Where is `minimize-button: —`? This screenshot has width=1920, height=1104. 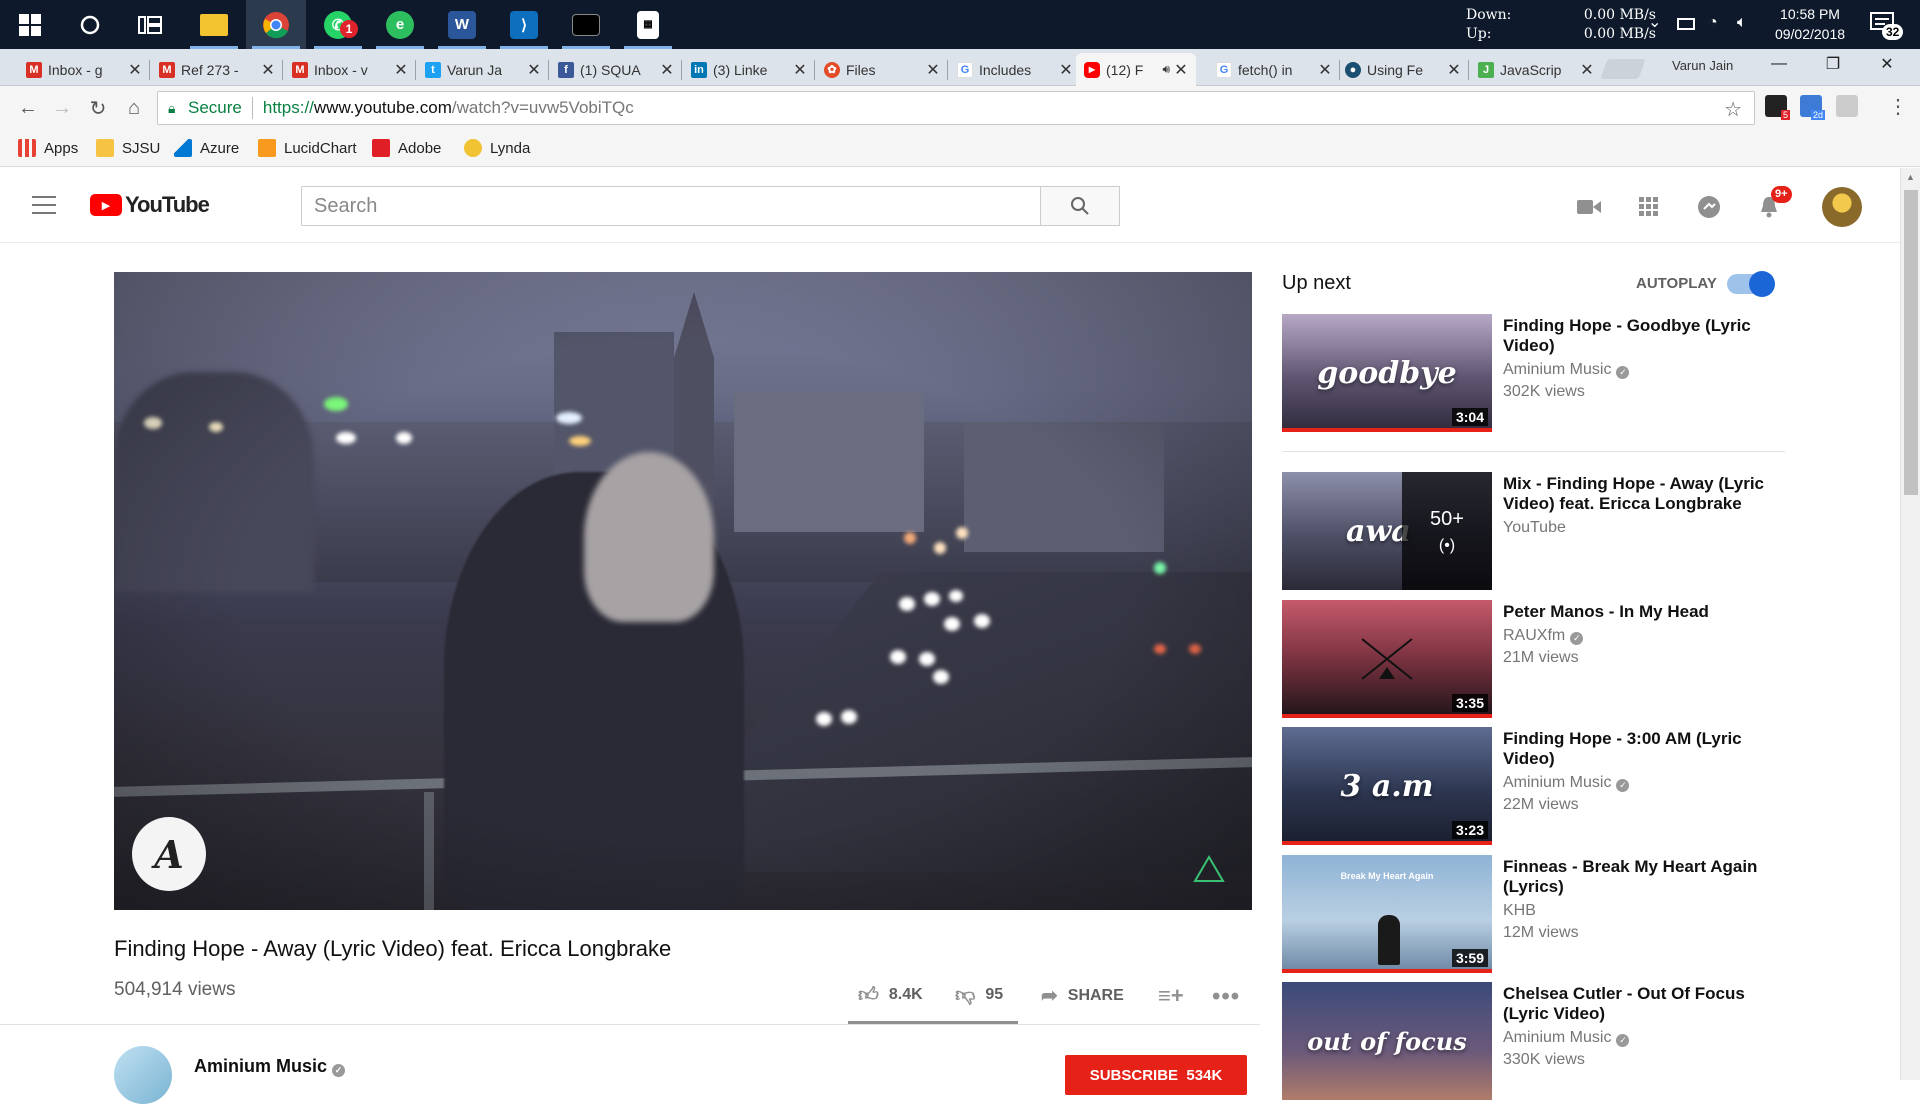
minimize-button: — is located at coordinates (1779, 64).